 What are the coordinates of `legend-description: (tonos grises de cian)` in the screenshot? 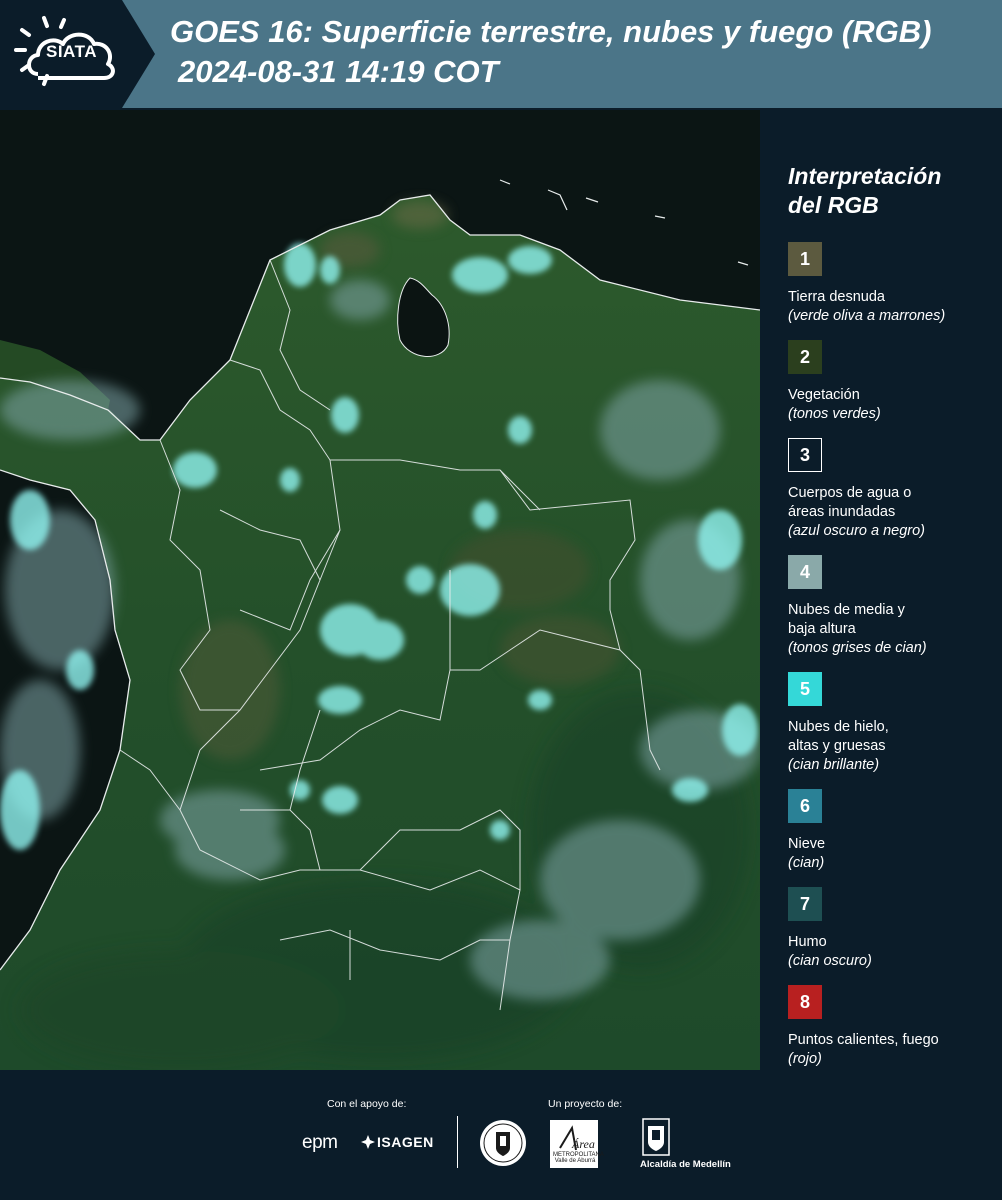 It's located at (857, 648).